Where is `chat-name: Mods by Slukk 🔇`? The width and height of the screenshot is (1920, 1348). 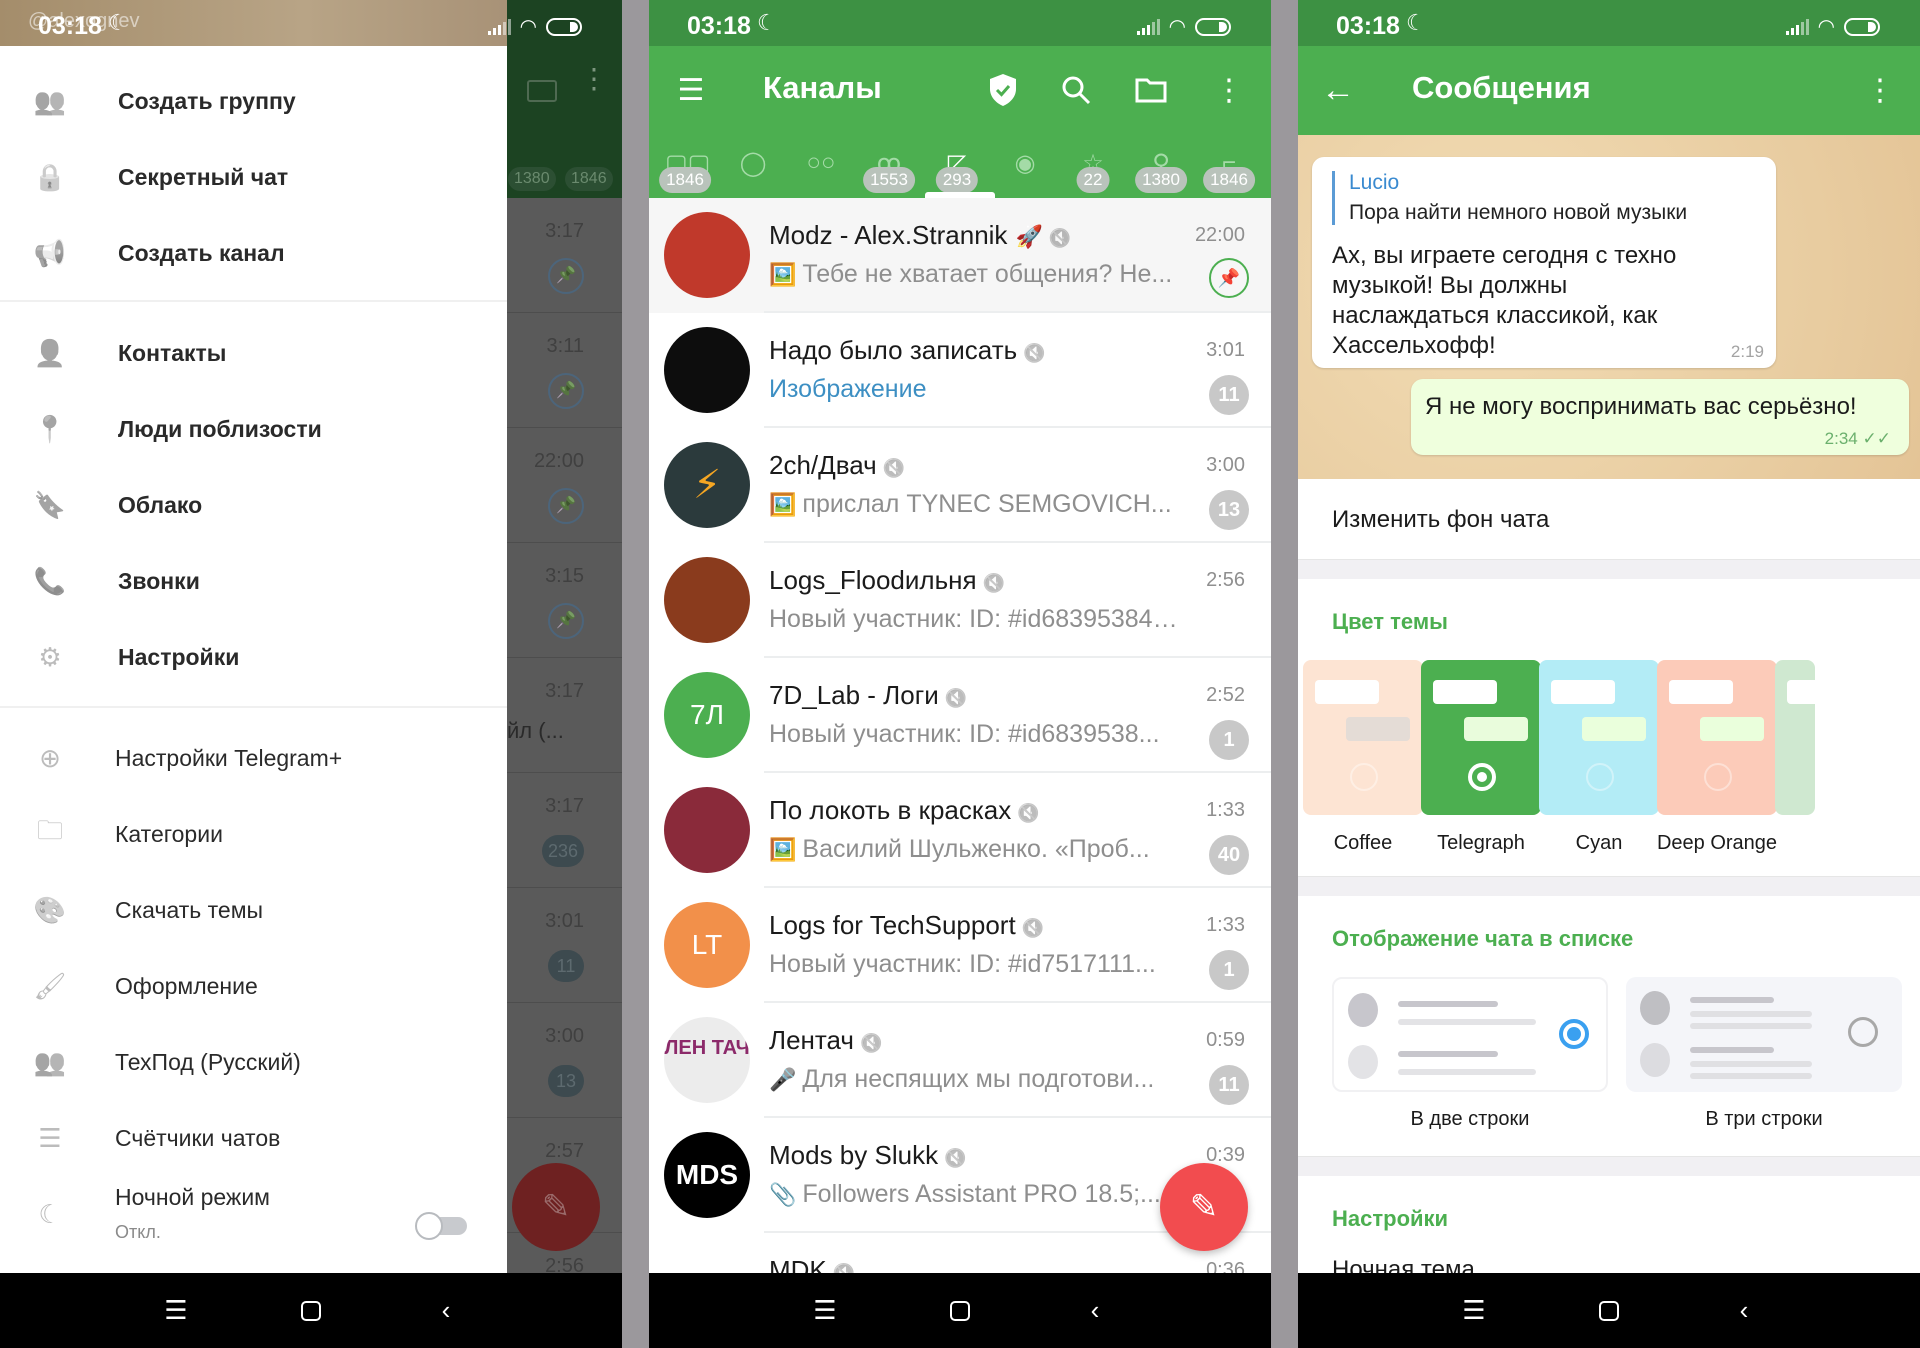
chat-name: Mods by Slukk 🔇 is located at coordinates (868, 1155).